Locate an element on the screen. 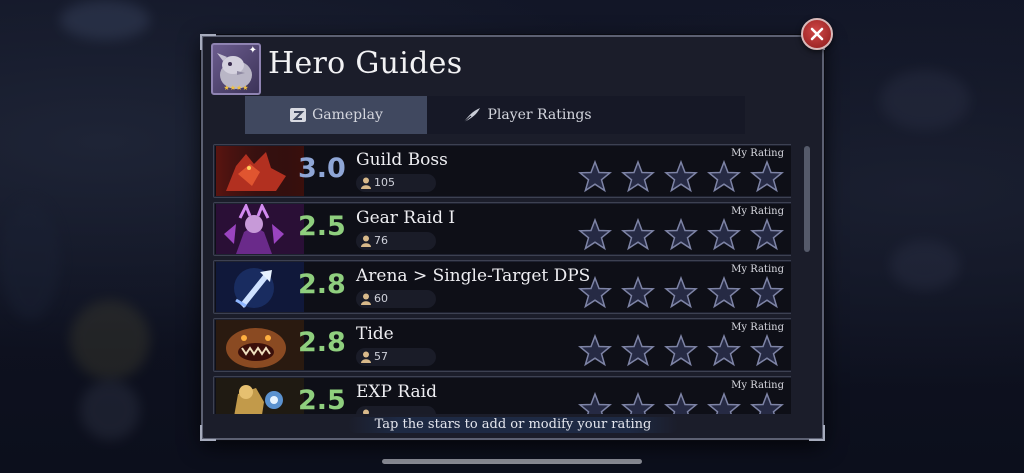 This screenshot has height=473, width=1024. list-item: 2.5 EXP Raid My Rating is located at coordinates (502, 395).